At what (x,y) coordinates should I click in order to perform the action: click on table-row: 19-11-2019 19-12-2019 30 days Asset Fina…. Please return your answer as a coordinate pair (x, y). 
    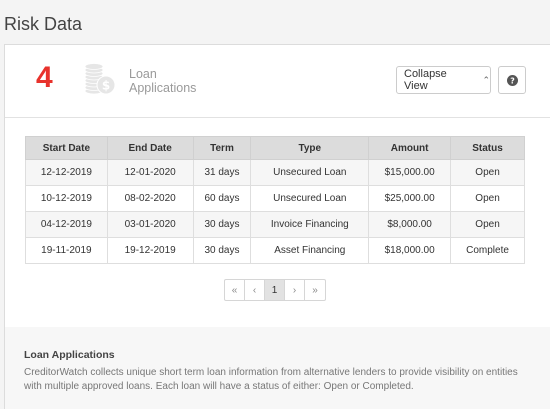
    Looking at the image, I should click on (275, 250).